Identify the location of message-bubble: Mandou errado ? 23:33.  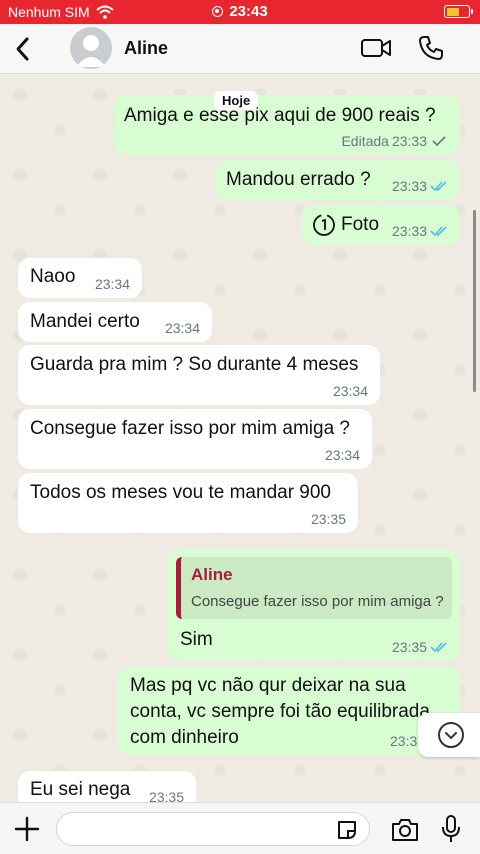
(338, 180).